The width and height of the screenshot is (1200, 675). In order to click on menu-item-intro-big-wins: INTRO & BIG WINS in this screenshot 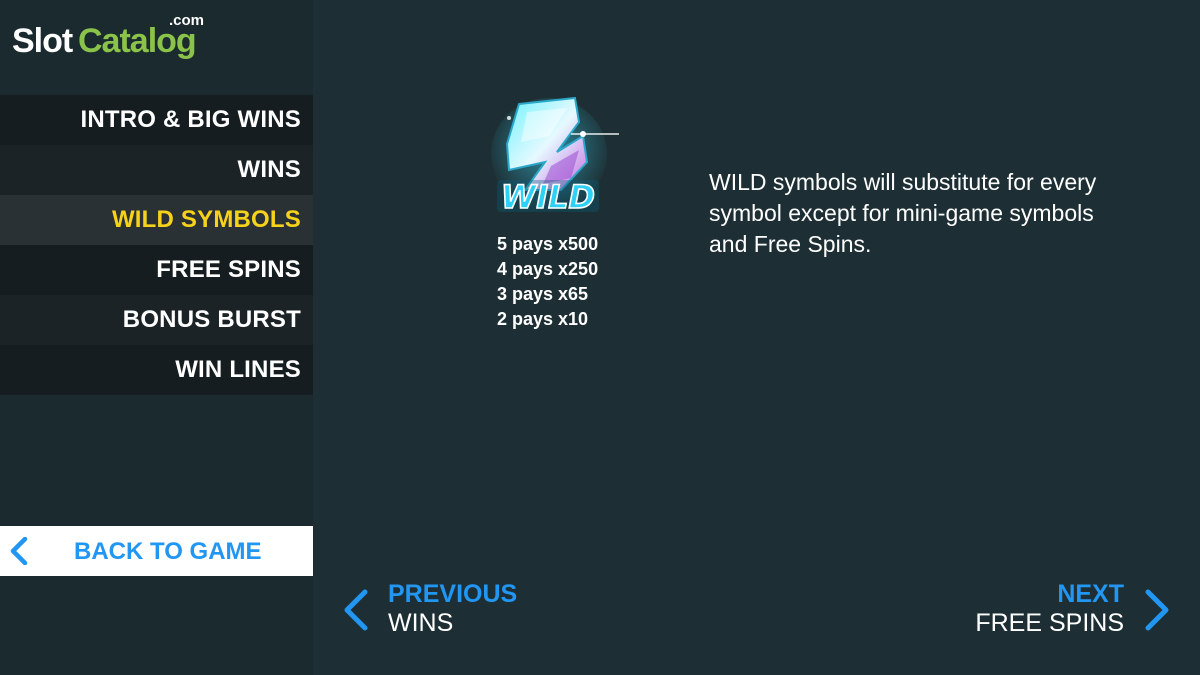, I will do `click(156, 120)`.